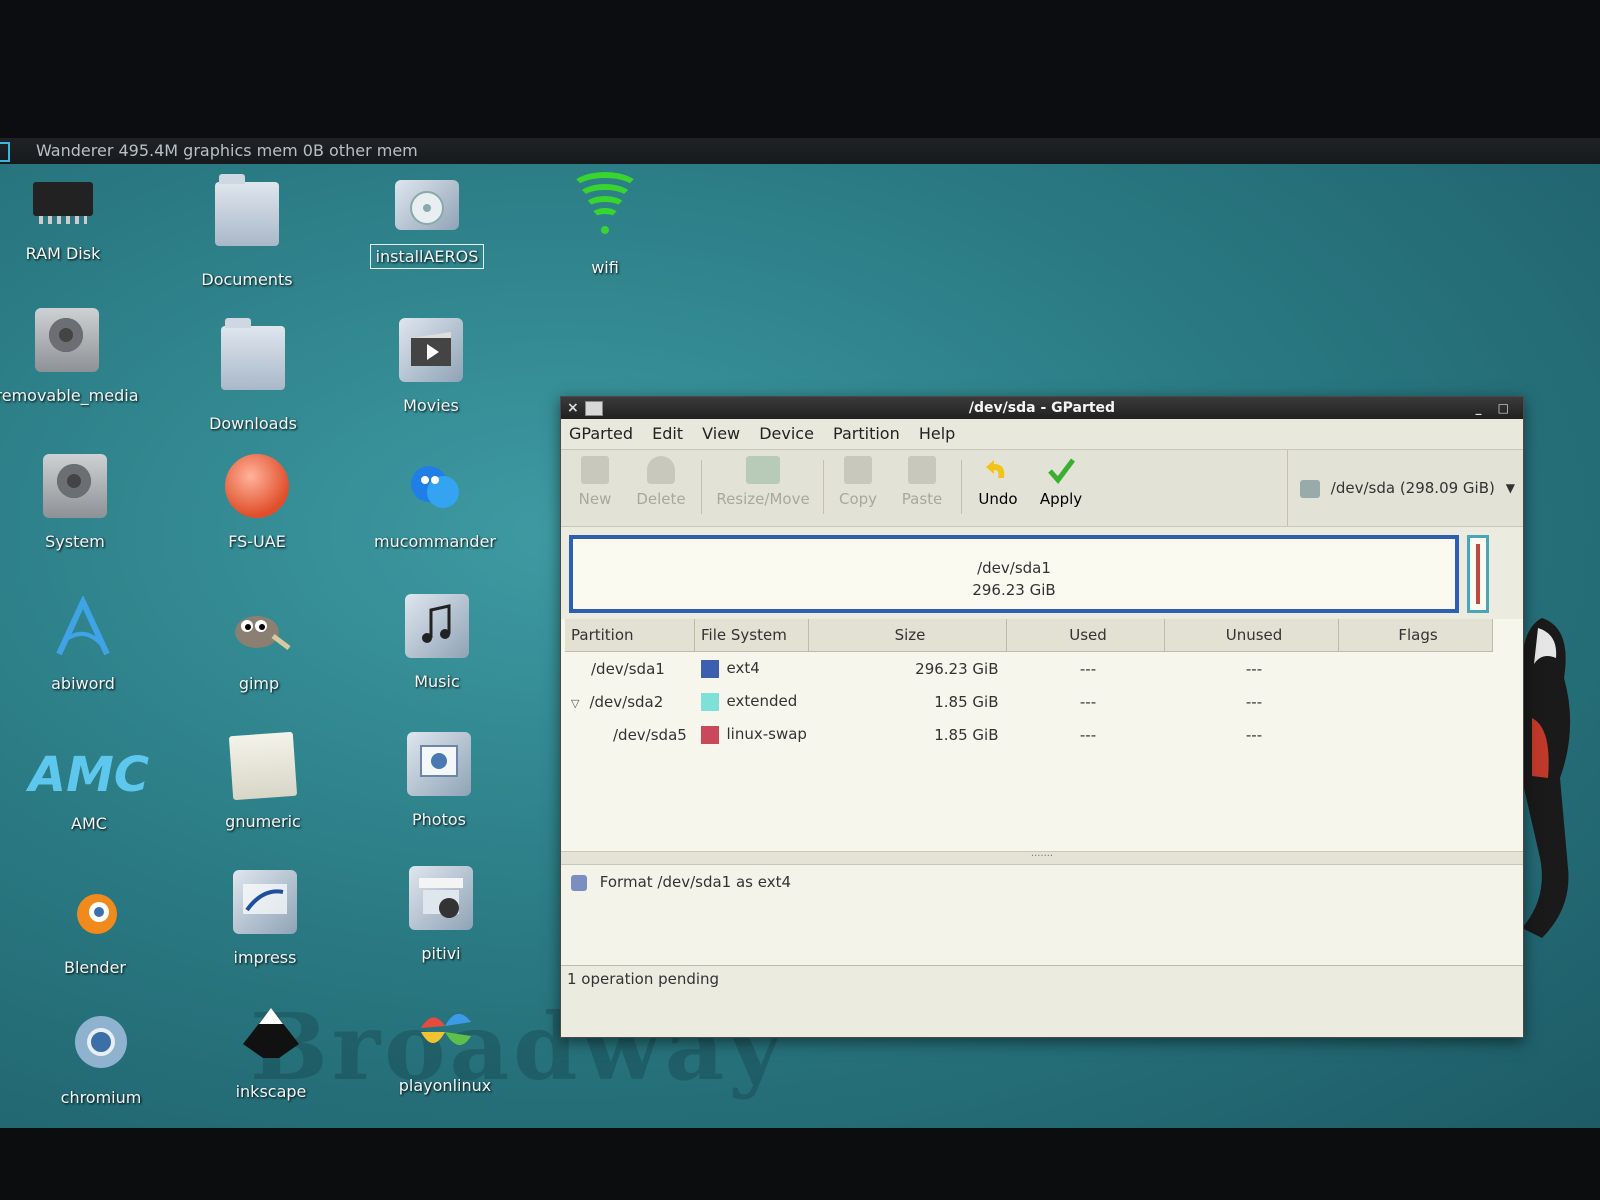 The image size is (1600, 1200). Describe the element at coordinates (63, 203) in the screenshot. I see `ram-chip-icon` at that location.